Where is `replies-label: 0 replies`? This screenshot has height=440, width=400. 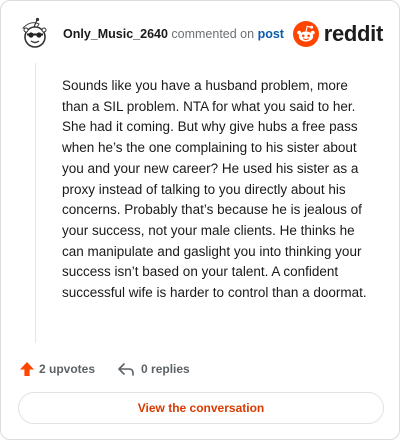 replies-label: 0 replies is located at coordinates (165, 369).